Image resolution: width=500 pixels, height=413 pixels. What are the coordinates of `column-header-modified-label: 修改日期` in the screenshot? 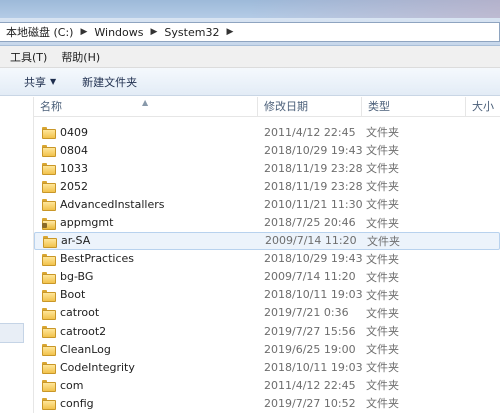 It's located at (286, 106).